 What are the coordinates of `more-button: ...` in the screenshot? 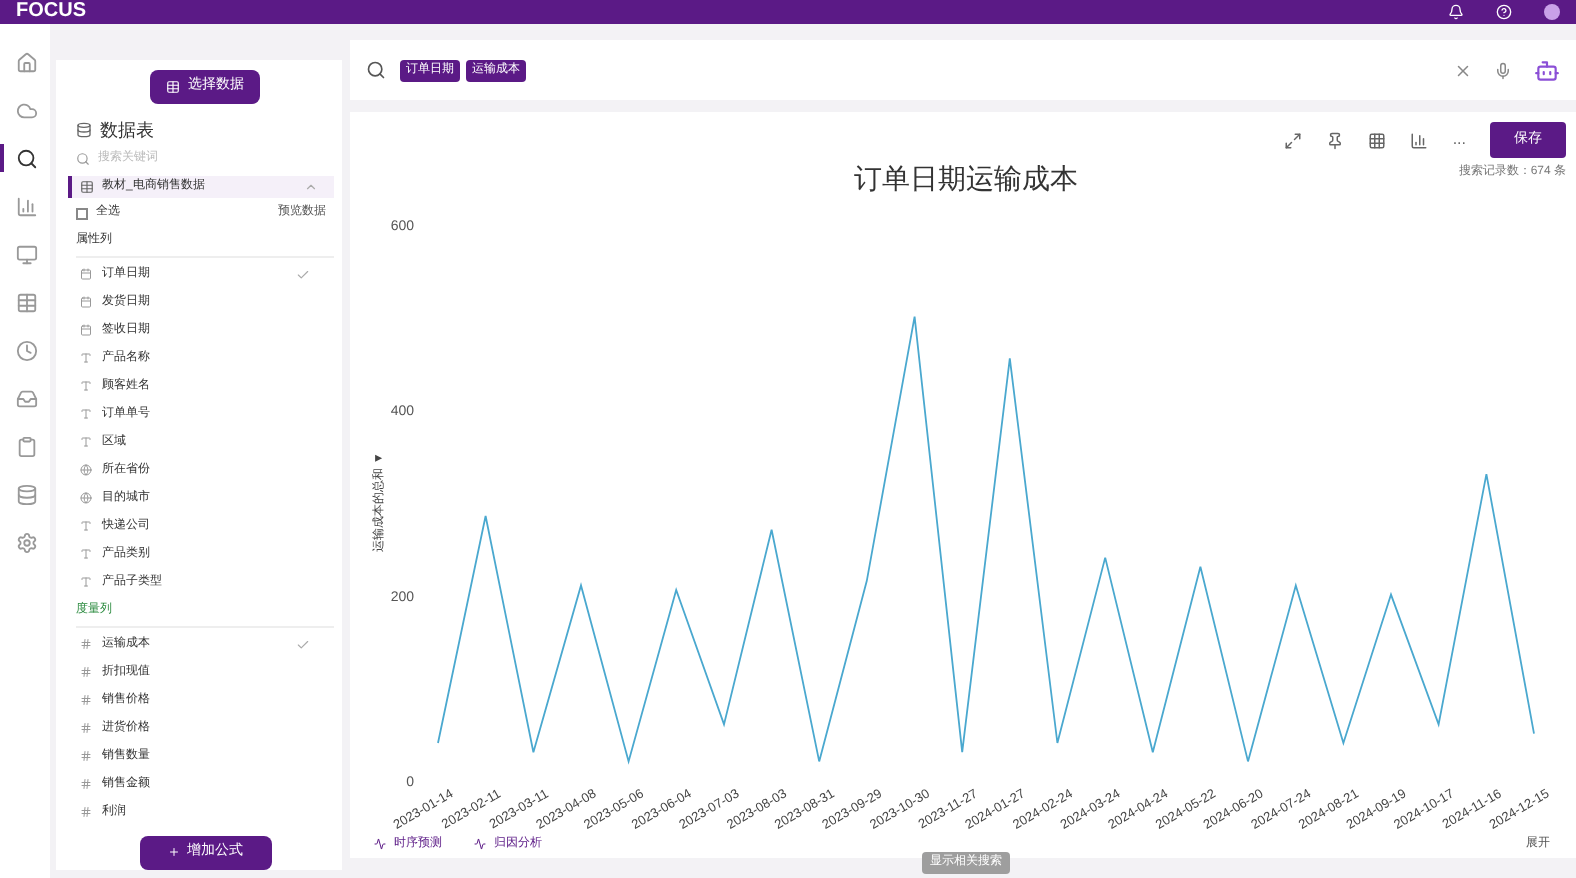 It's located at (1459, 140).